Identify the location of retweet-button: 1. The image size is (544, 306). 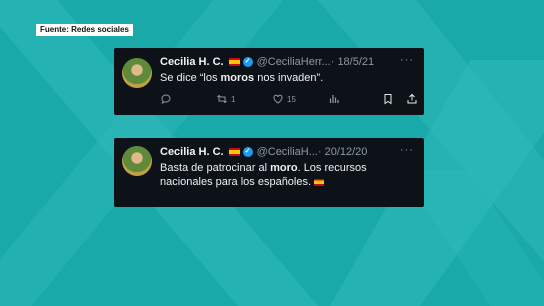
(225, 99).